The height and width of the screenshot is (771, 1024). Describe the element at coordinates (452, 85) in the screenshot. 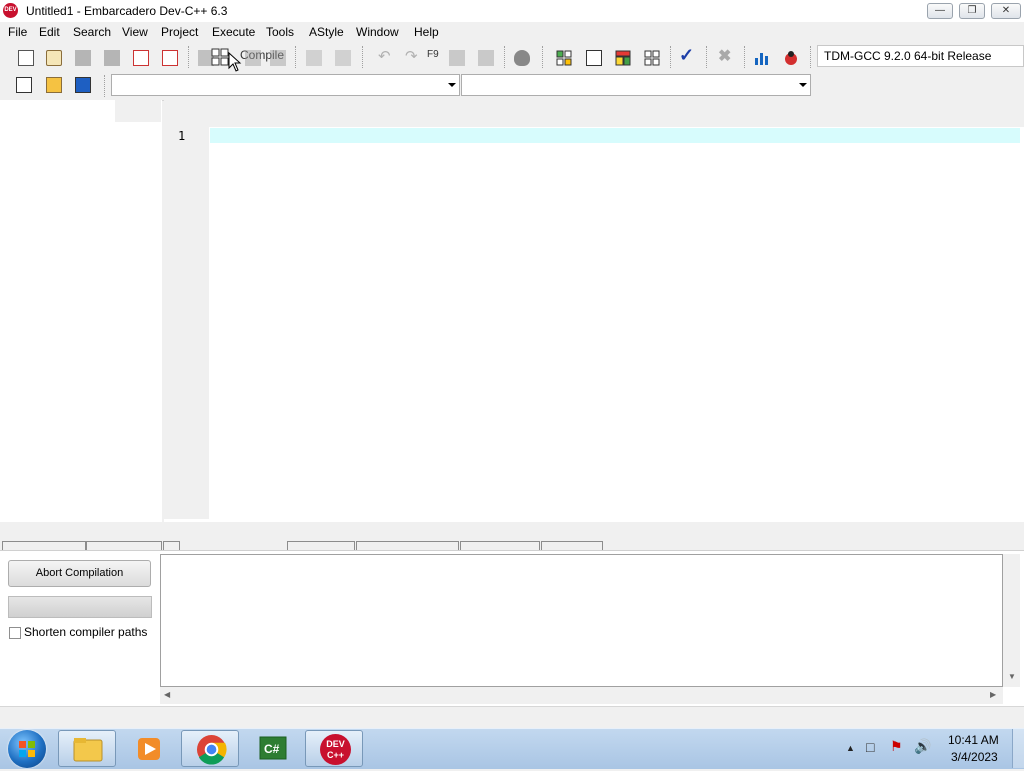

I see `chevron-down-icon` at that location.